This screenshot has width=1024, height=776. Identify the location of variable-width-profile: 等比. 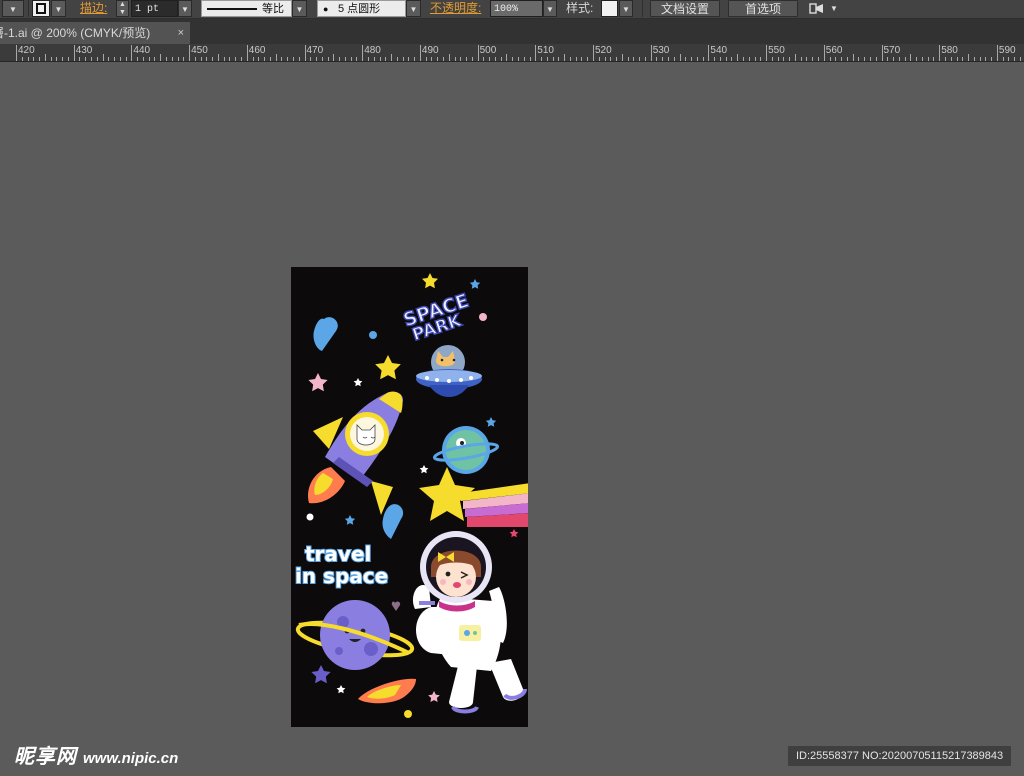
(246, 8).